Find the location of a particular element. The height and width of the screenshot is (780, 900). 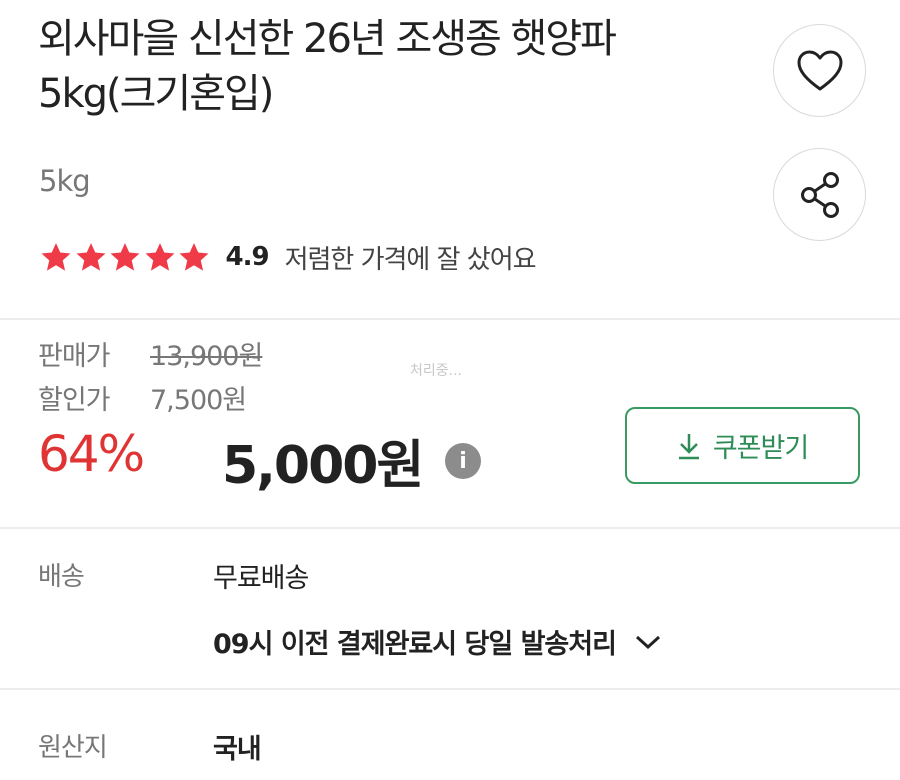

origin-label: 원산지 is located at coordinates (73, 748).